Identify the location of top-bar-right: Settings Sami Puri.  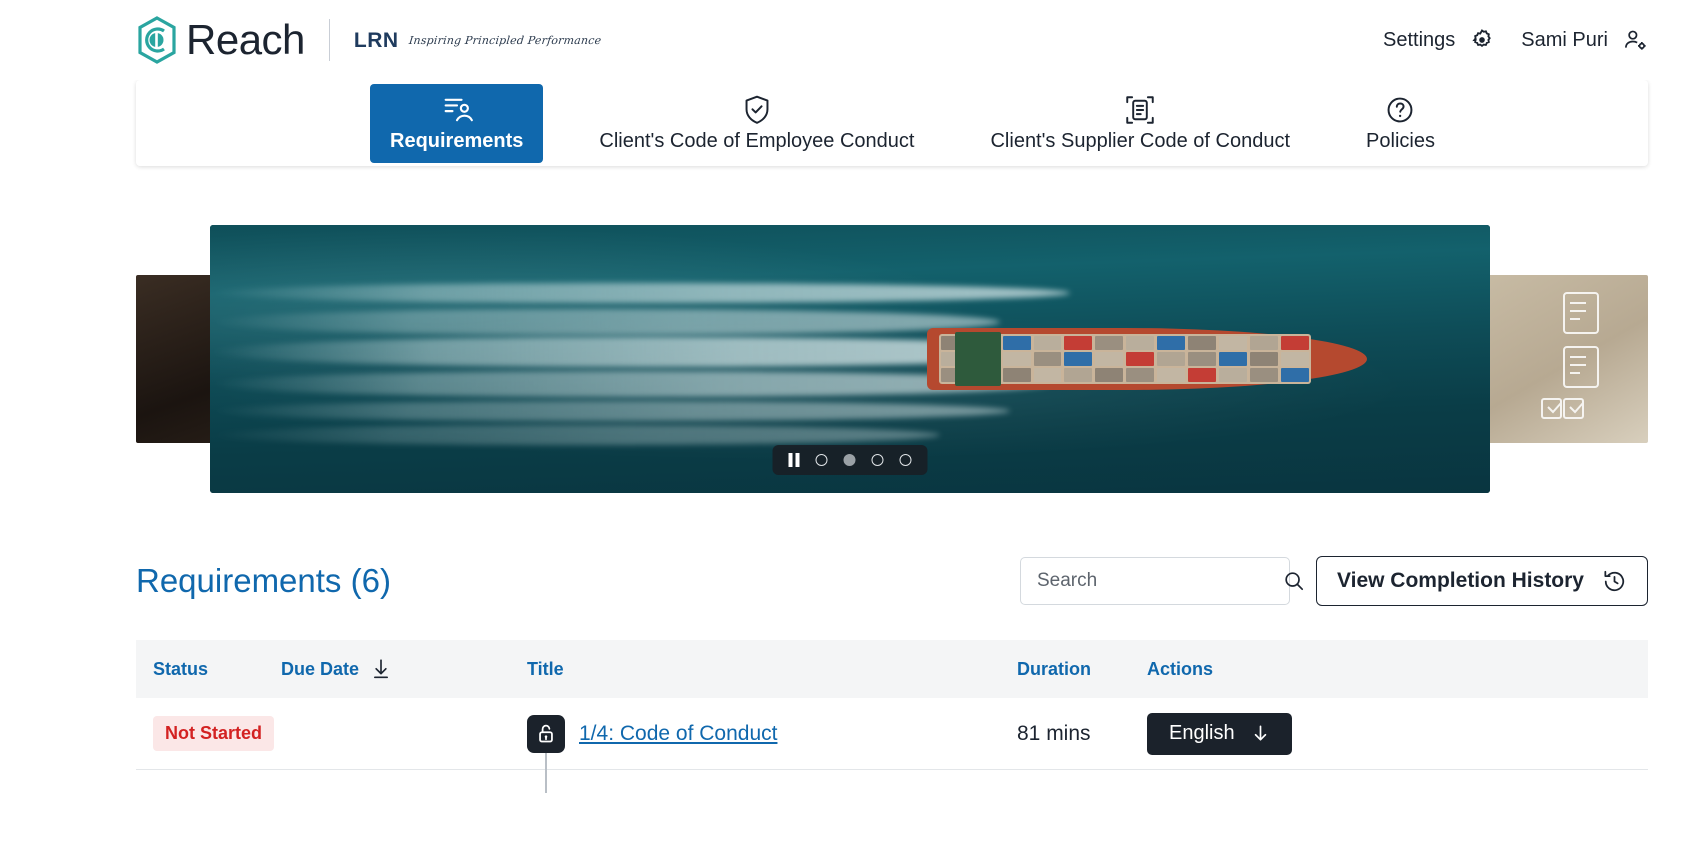
(1515, 40).